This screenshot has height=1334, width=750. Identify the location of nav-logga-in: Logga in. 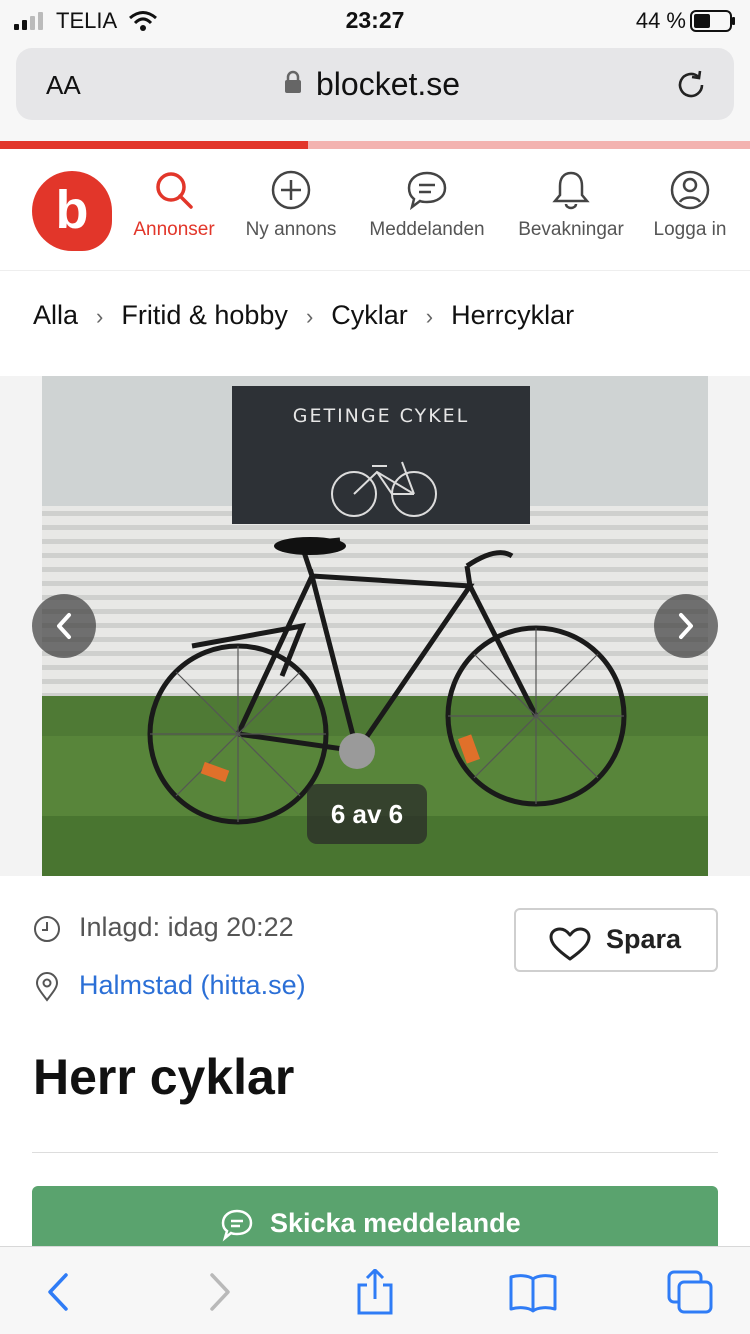
(690, 205).